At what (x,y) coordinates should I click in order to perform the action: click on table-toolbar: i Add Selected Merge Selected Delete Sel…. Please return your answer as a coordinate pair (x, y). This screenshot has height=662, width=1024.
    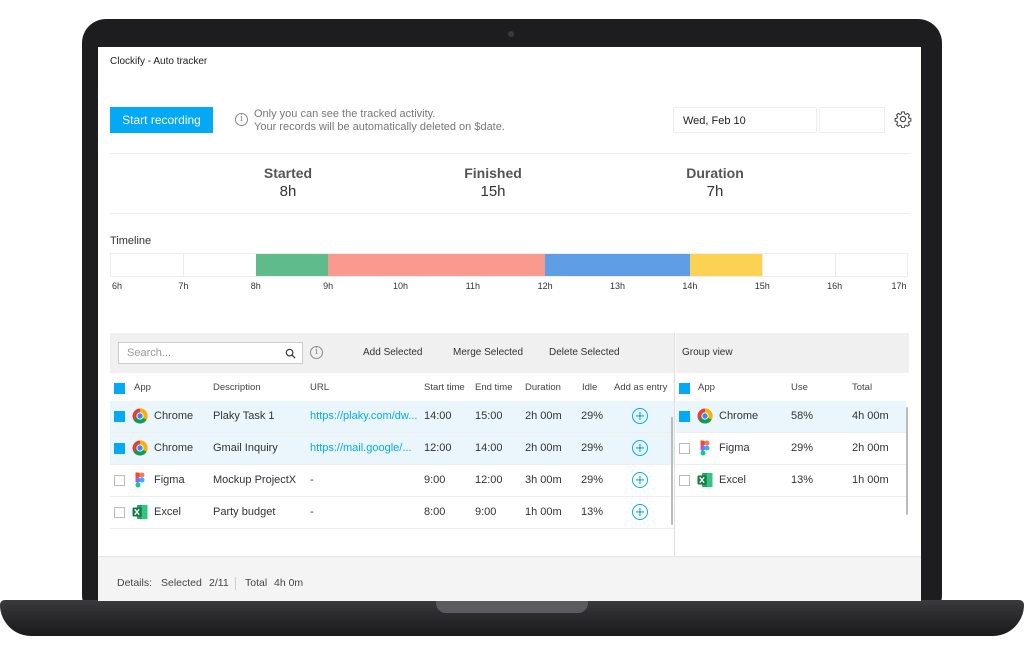
    Looking at the image, I should click on (392, 353).